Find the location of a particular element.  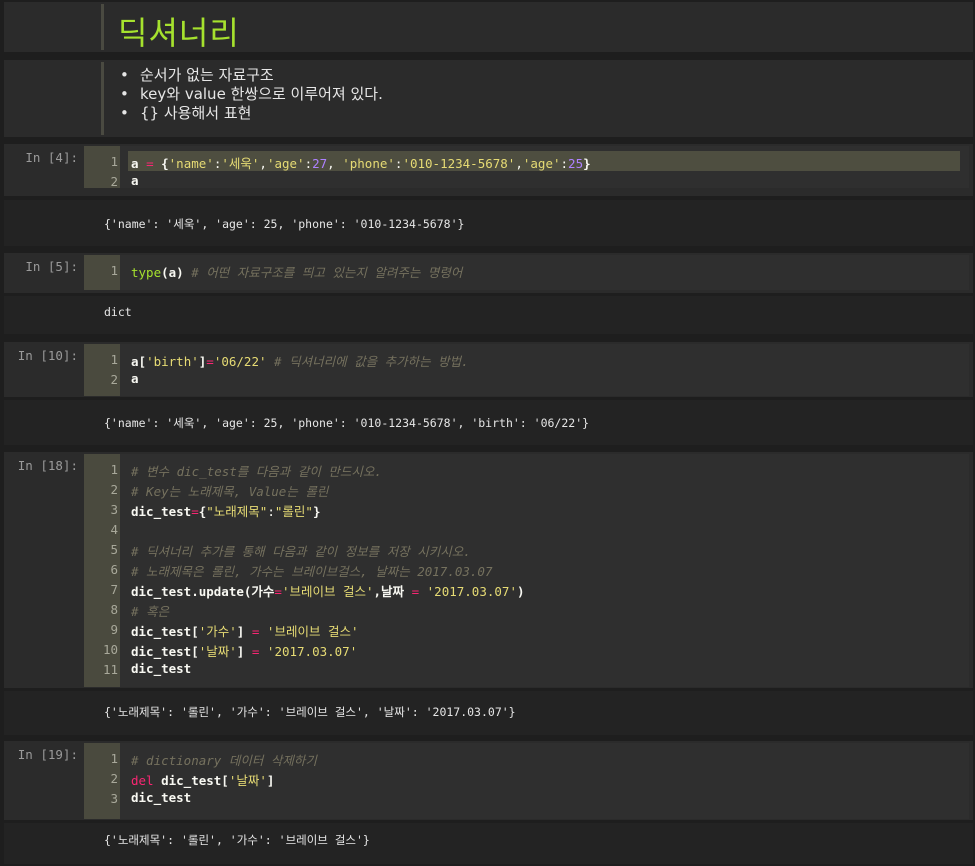

code-token: '010-1234-5678' is located at coordinates (459, 163).